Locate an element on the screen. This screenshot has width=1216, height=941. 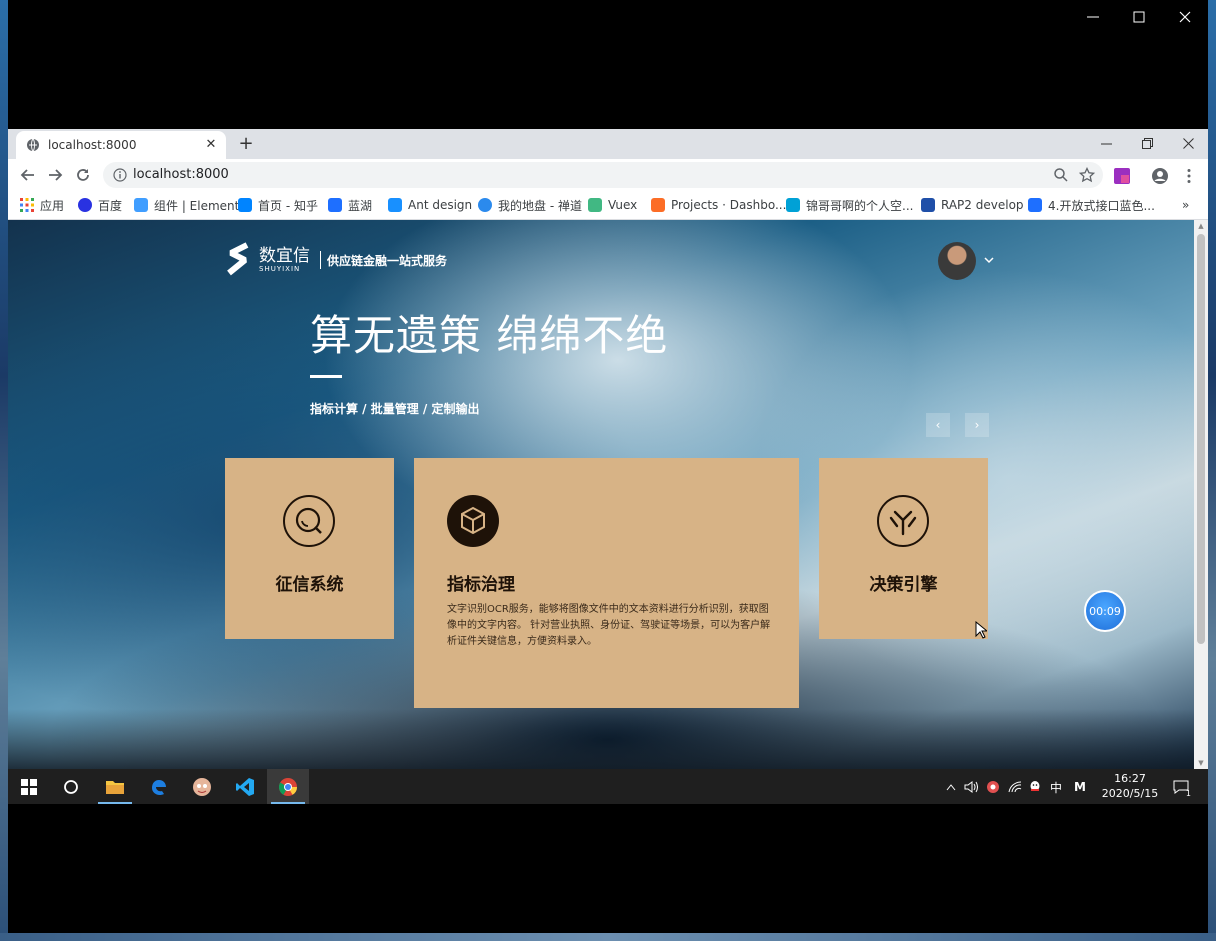
apps-grid-icon is located at coordinates (27, 205).